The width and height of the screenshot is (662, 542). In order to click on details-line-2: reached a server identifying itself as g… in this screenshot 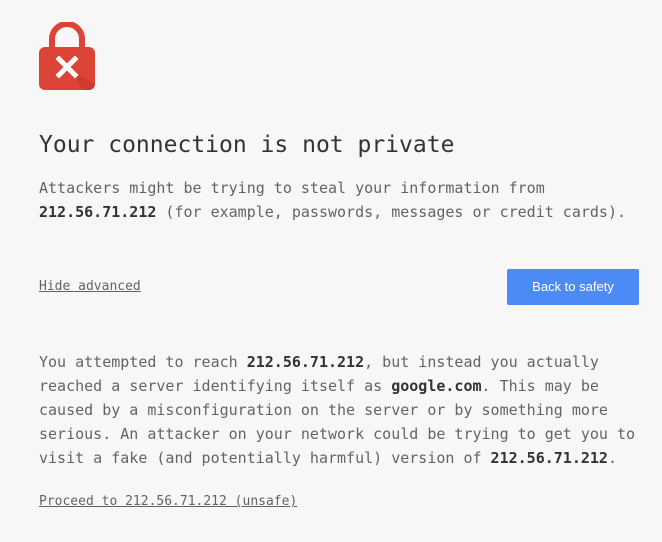, I will do `click(344, 386)`.